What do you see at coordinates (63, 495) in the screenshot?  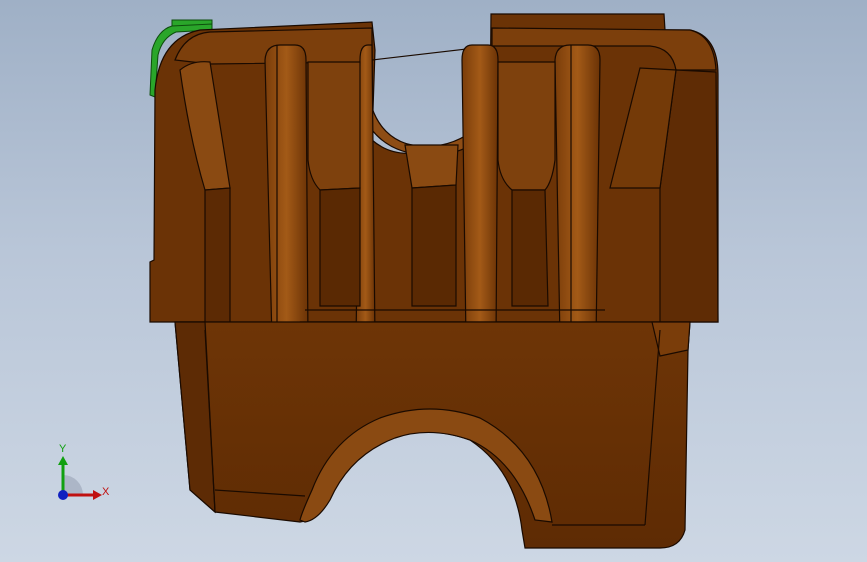 I see `z-axis-icon` at bounding box center [63, 495].